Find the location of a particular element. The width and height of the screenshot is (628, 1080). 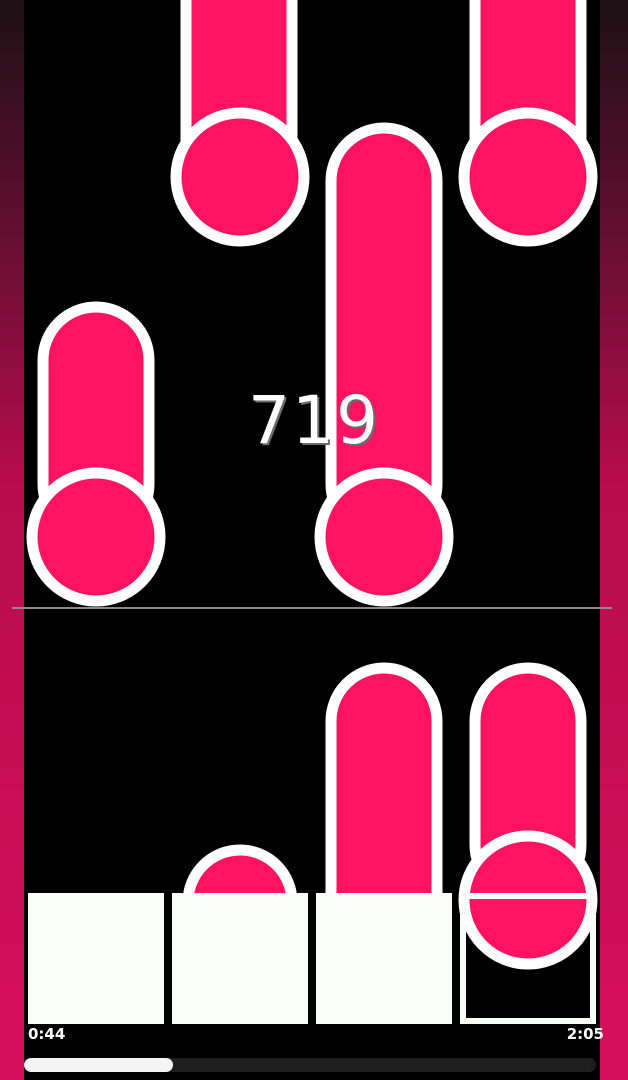

song-progress-fill is located at coordinates (98, 1065).